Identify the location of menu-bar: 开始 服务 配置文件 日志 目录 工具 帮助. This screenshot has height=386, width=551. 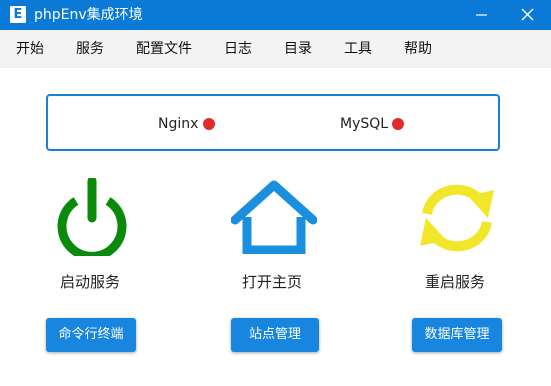
(275, 49).